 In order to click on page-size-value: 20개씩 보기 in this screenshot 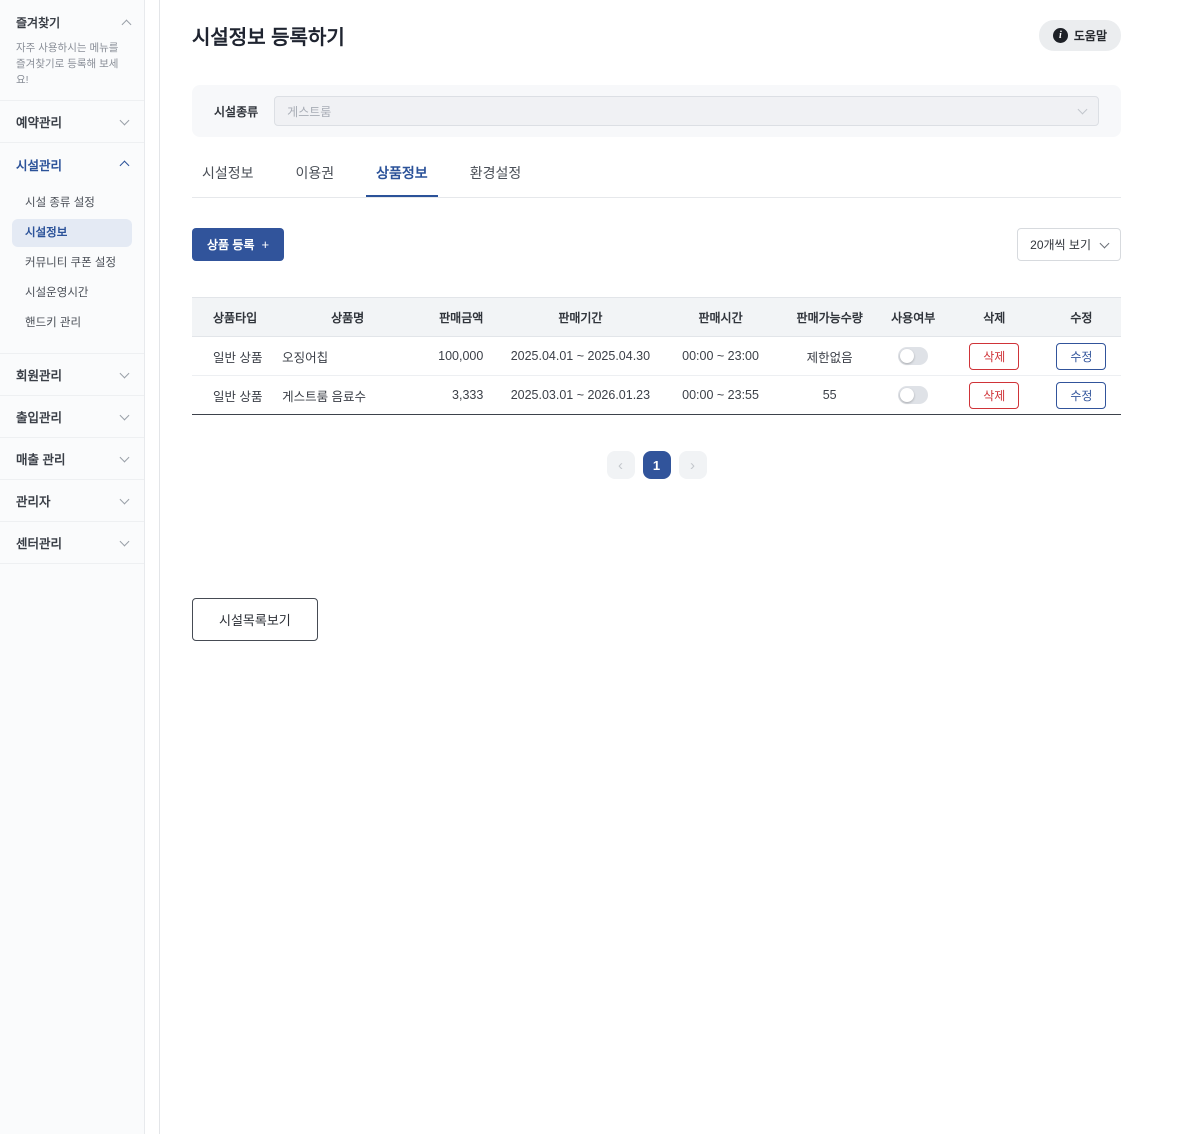, I will do `click(1060, 245)`.